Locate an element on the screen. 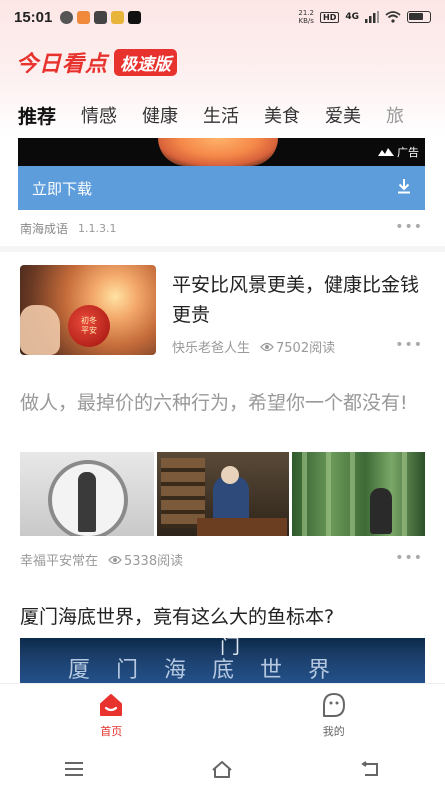 Image resolution: width=445 pixels, height=792 pixels. feed-divider is located at coordinates (222, 249).